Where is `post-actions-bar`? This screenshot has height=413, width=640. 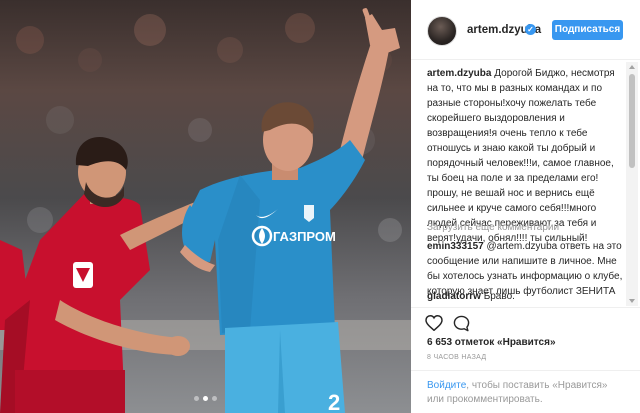 post-actions-bar is located at coordinates (525, 322).